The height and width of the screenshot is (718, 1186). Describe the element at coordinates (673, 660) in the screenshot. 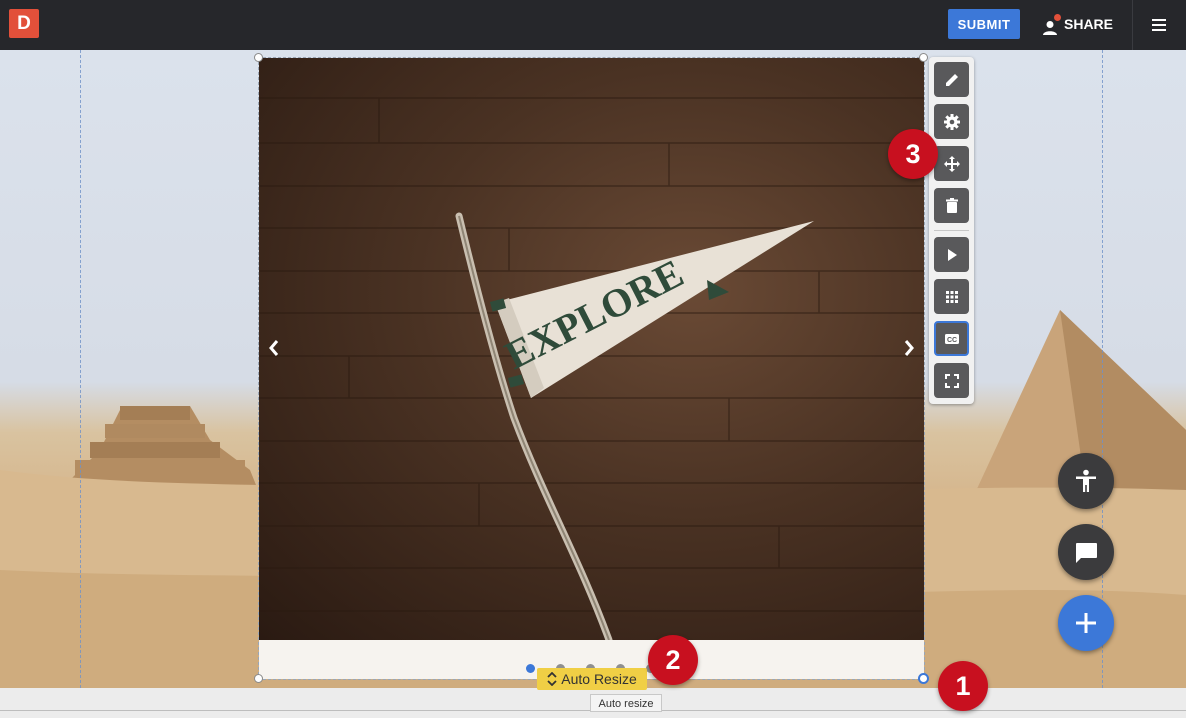

I see `step-badge-2: 2` at that location.